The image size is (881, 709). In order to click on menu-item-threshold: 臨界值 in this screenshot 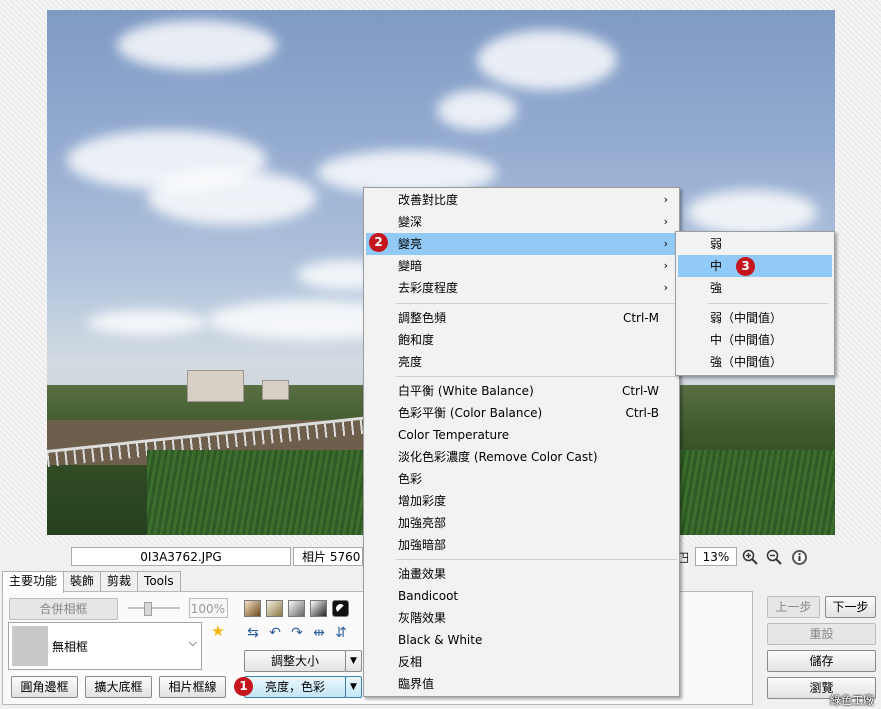, I will do `click(521, 684)`.